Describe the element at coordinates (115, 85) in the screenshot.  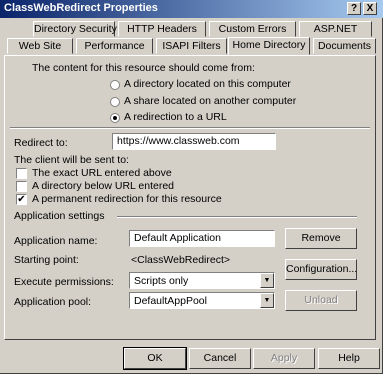
I see `radio-local-directory` at that location.